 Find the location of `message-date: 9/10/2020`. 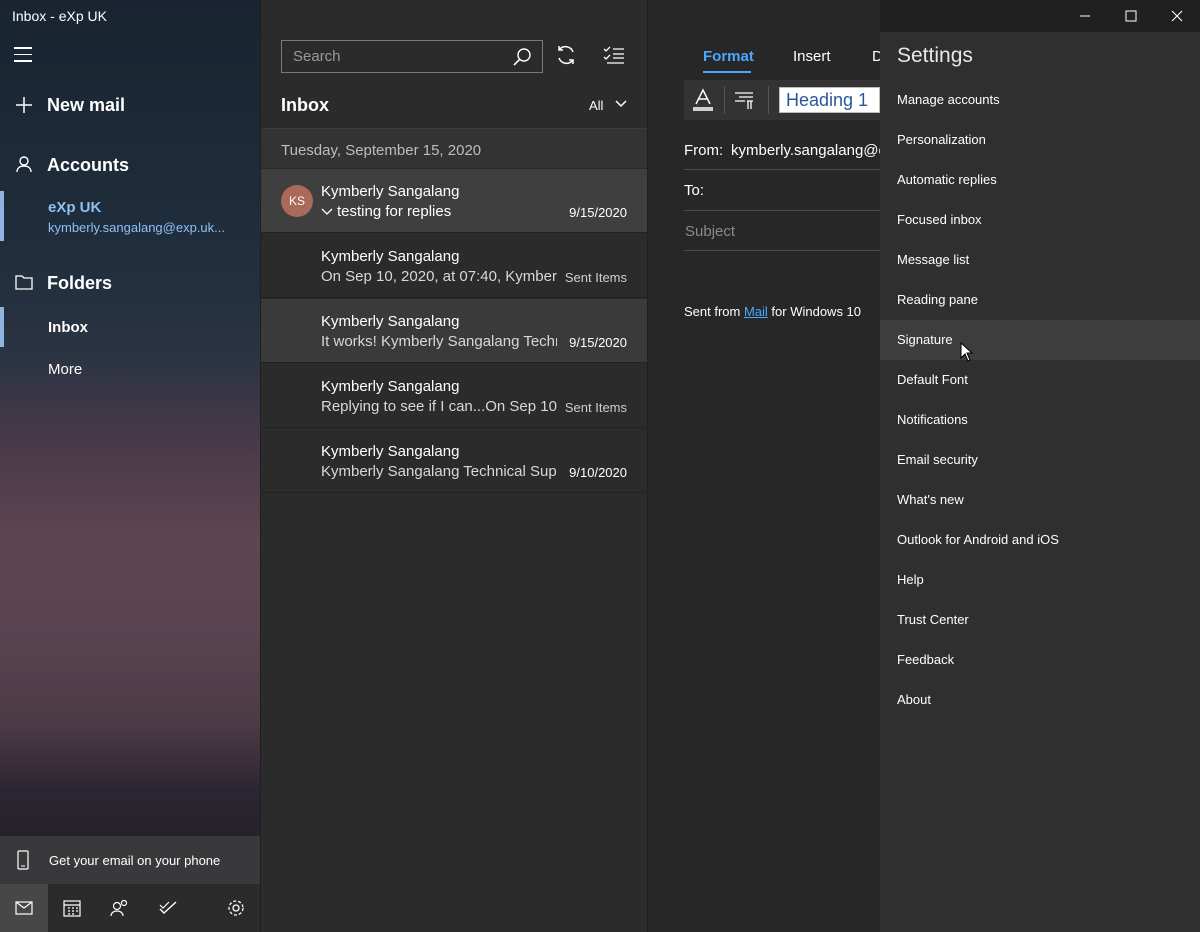

message-date: 9/10/2020 is located at coordinates (598, 472).